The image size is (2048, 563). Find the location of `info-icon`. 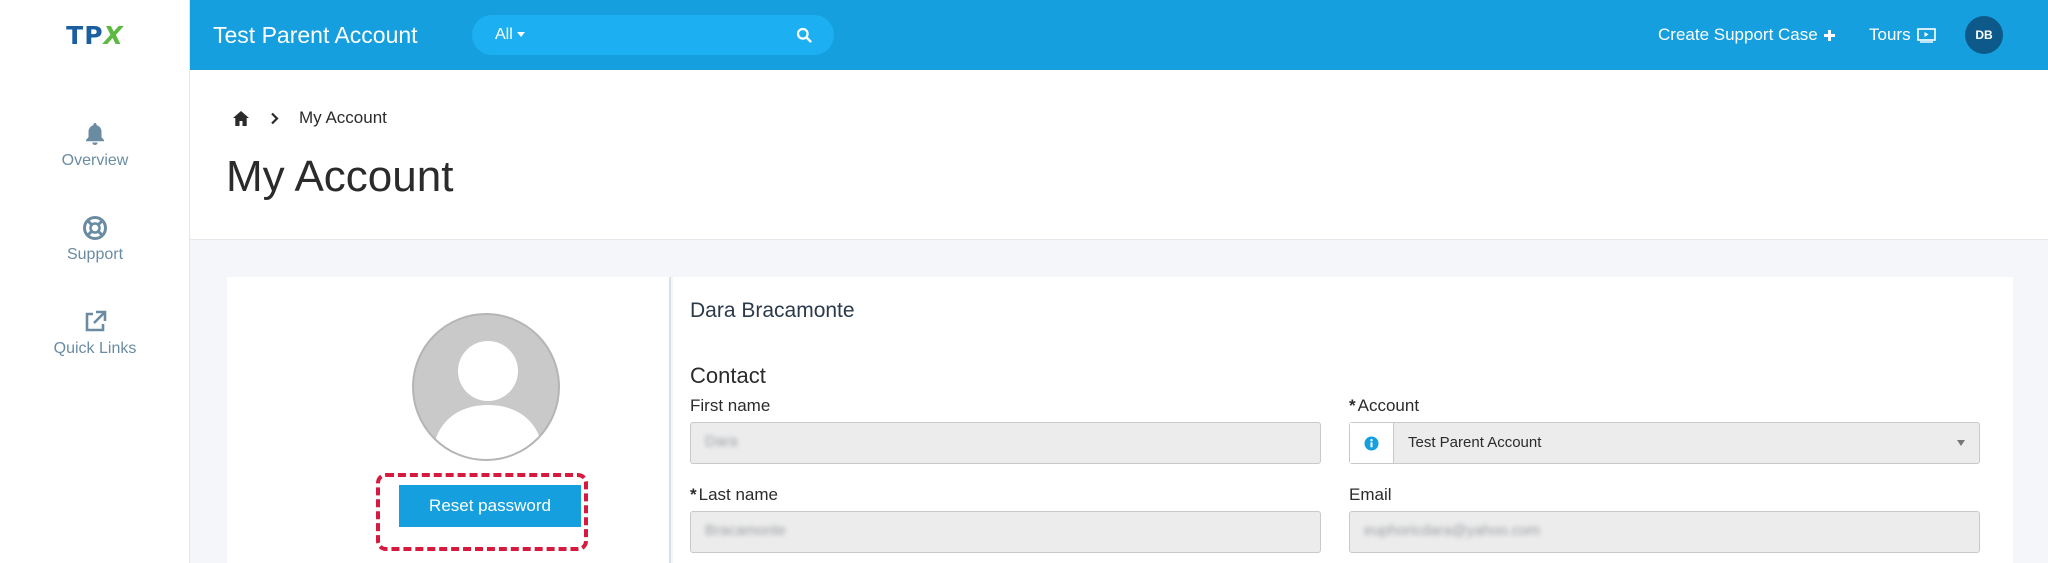

info-icon is located at coordinates (1372, 443).